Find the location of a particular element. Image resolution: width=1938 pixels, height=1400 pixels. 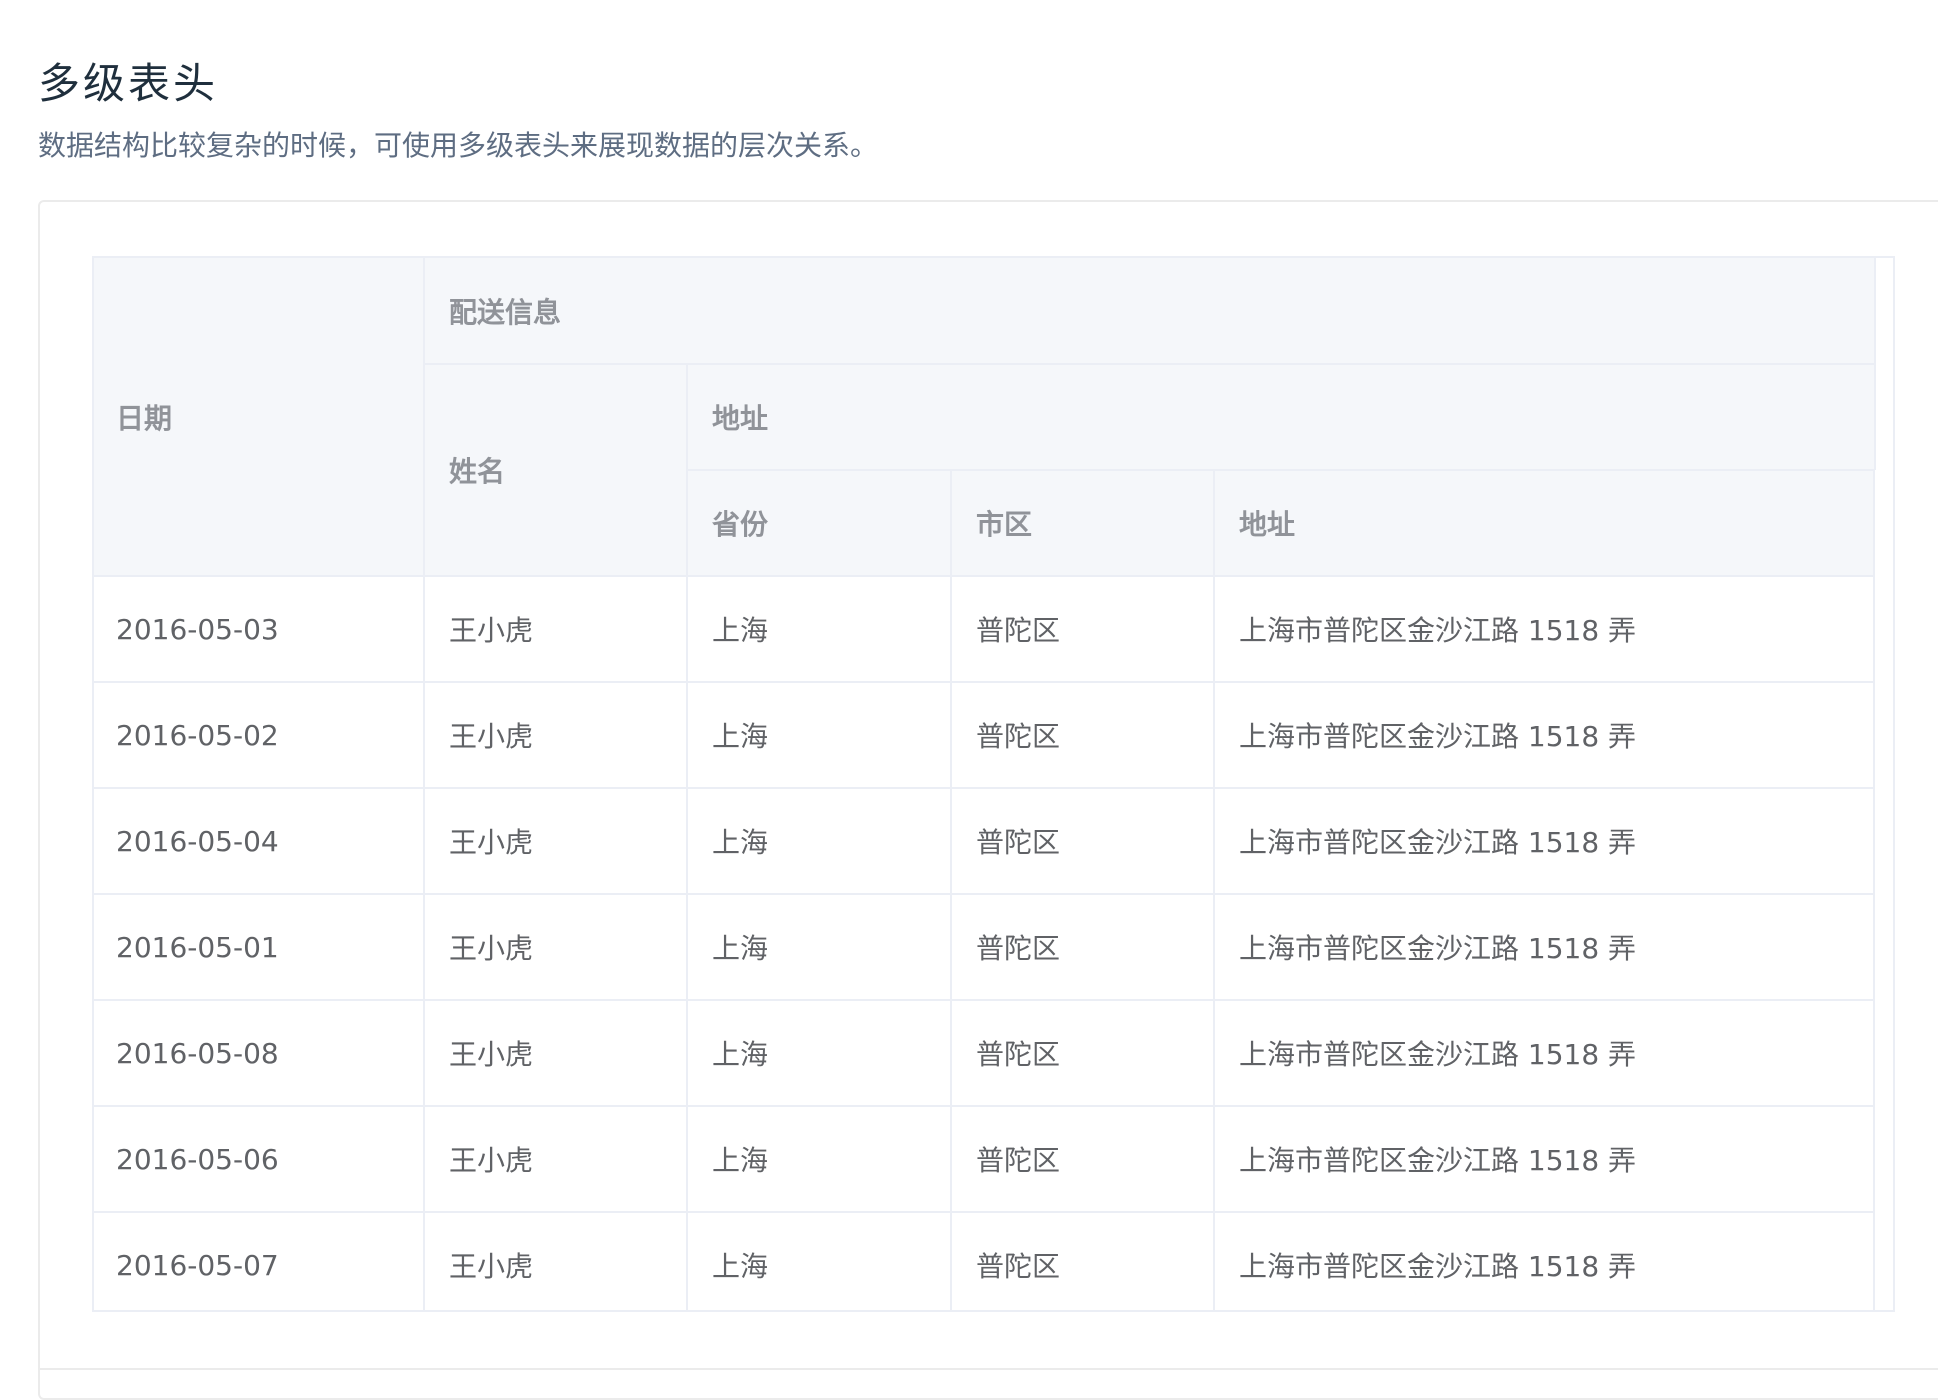

header-delivery-info: 配送信息 is located at coordinates (1150, 311).